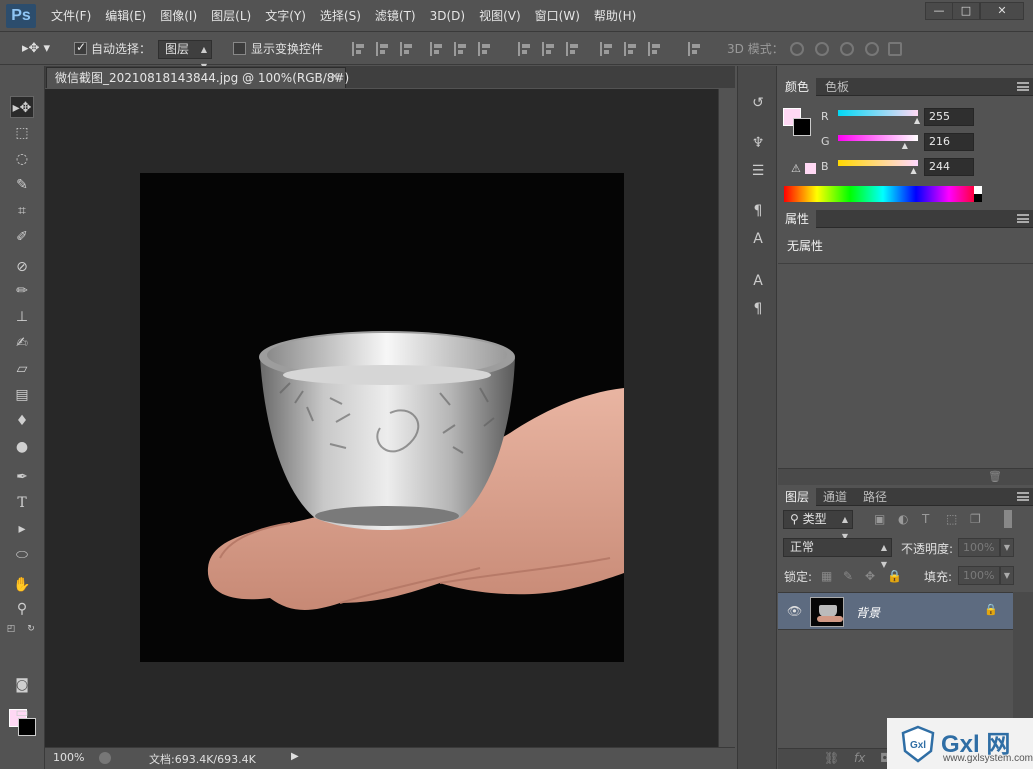 Image resolution: width=1033 pixels, height=769 pixels. I want to click on move-tool-icon: ▸✥, so click(22, 107).